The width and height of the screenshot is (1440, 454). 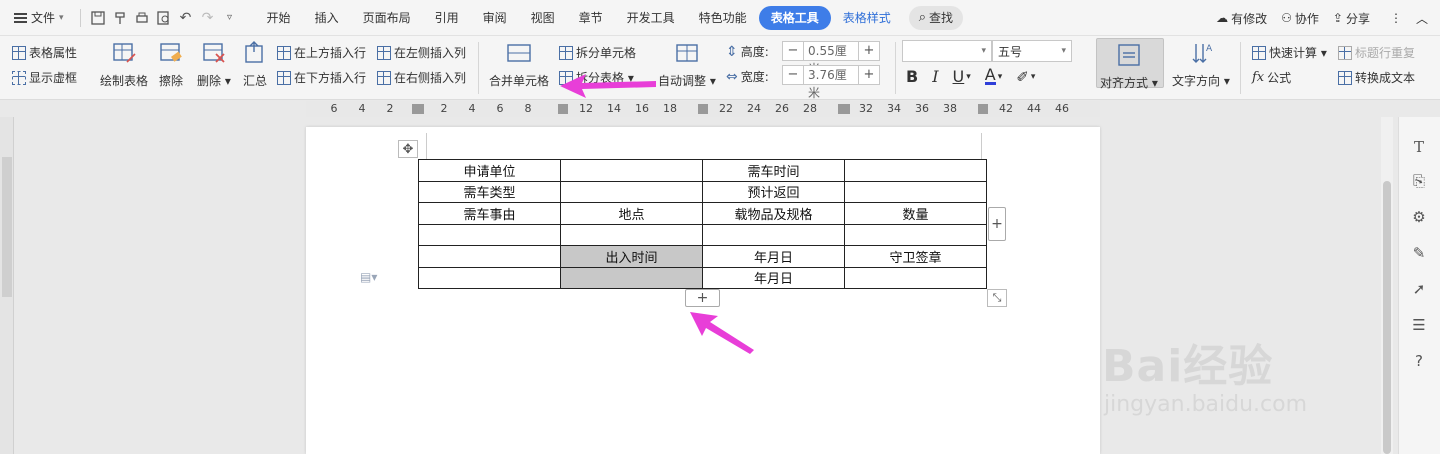 What do you see at coordinates (543, 18) in the screenshot?
I see `tab-view: 视图` at bounding box center [543, 18].